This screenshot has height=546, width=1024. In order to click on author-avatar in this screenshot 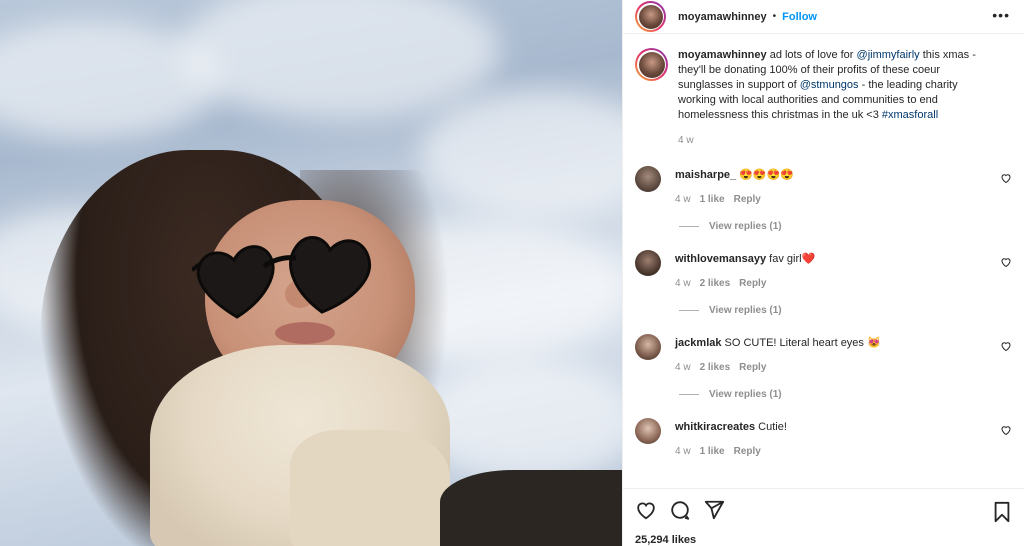, I will do `click(650, 16)`.